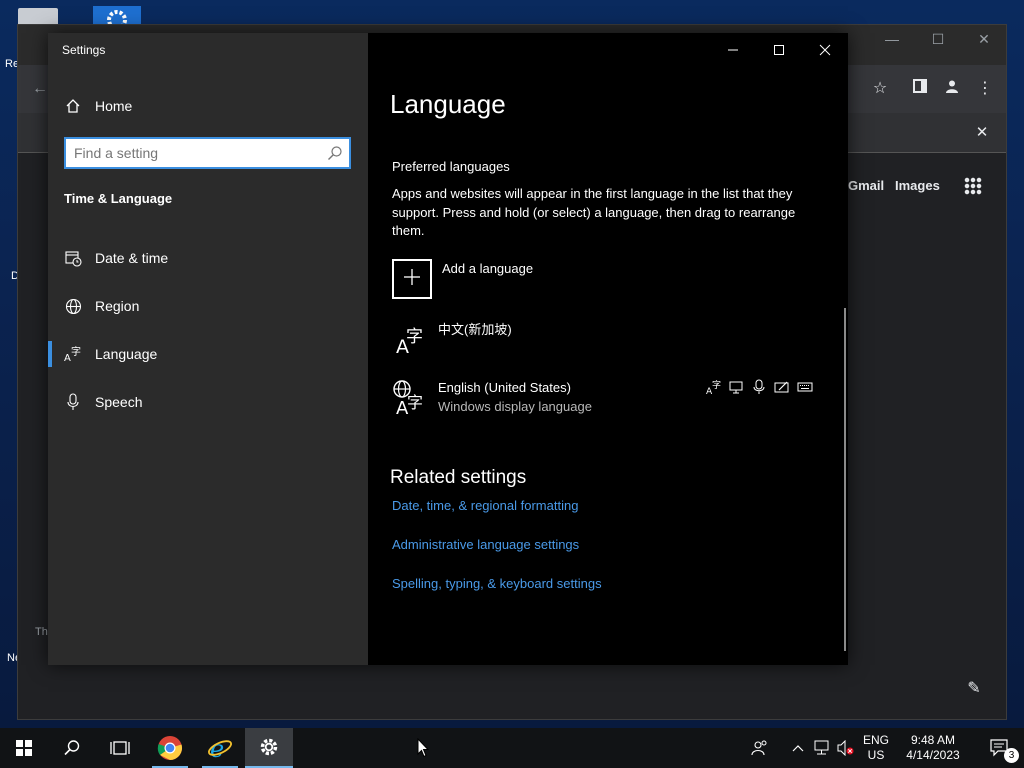 The width and height of the screenshot is (1024, 768). What do you see at coordinates (974, 689) in the screenshot?
I see `edit-pencil-icon: ✎` at bounding box center [974, 689].